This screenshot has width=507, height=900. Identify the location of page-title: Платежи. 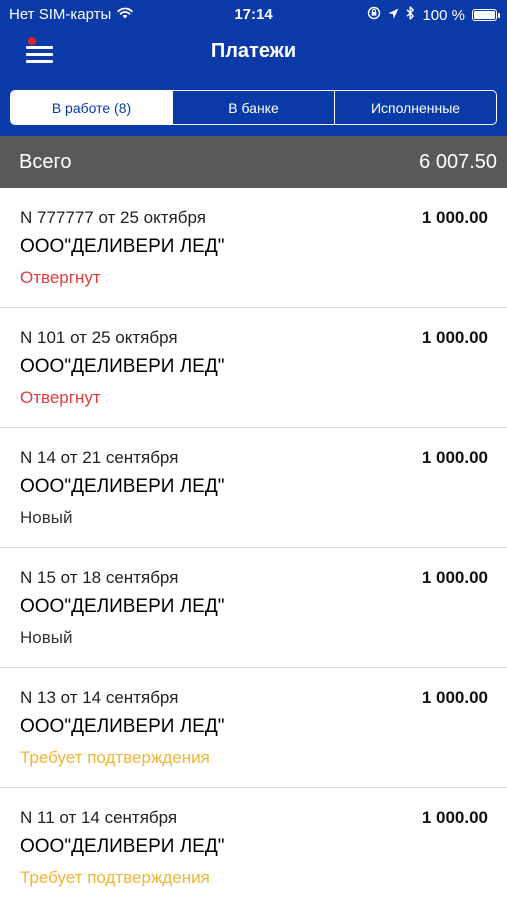
(253, 51).